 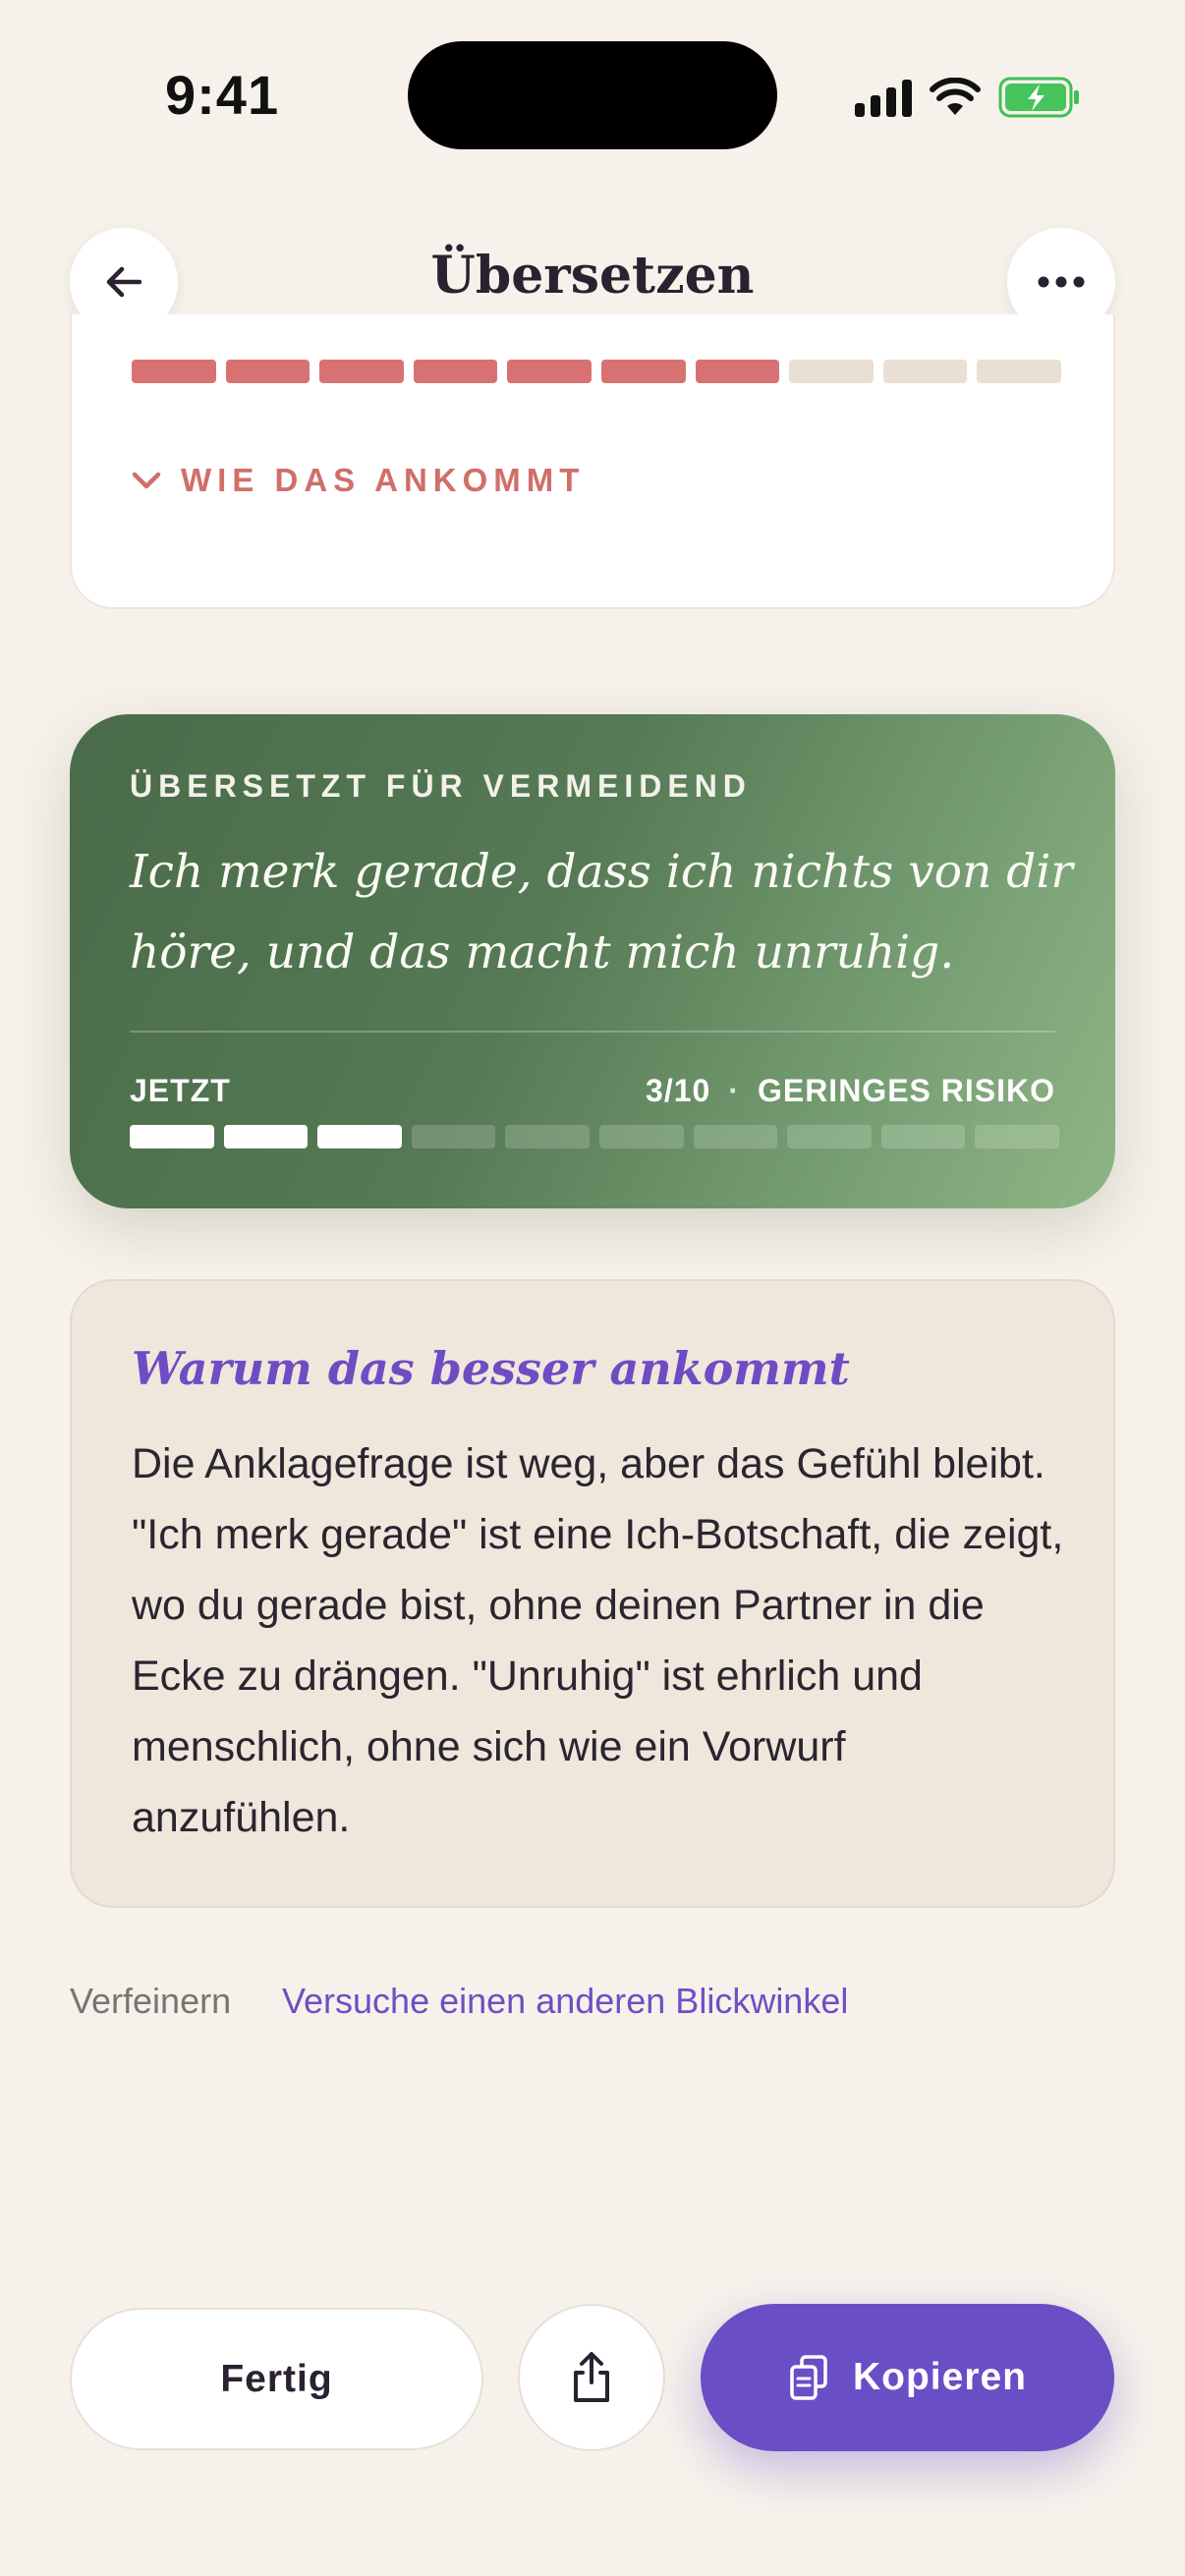 What do you see at coordinates (277, 2379) in the screenshot?
I see `done-button: Fertig` at bounding box center [277, 2379].